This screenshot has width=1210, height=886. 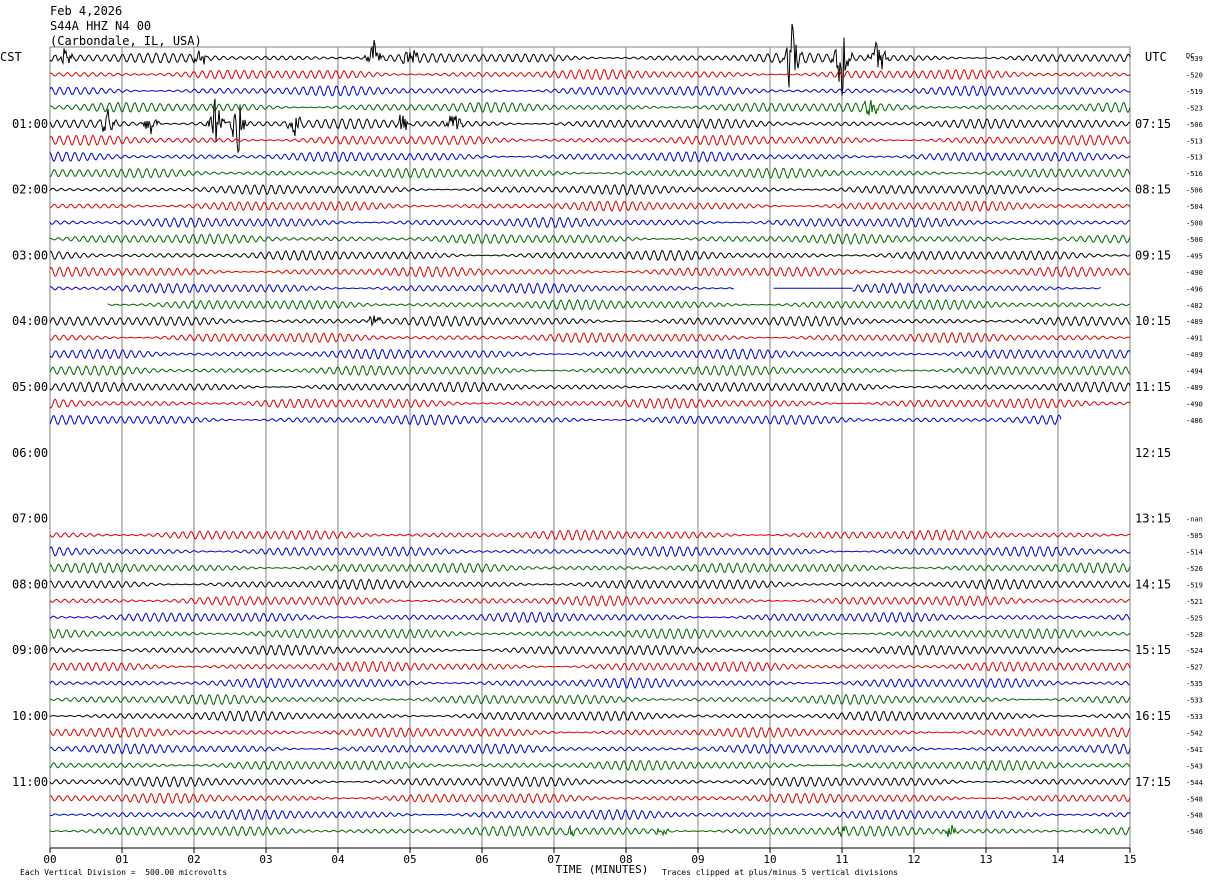 I want to click on dc-offset-row-38: -535, so click(x=1194, y=684).